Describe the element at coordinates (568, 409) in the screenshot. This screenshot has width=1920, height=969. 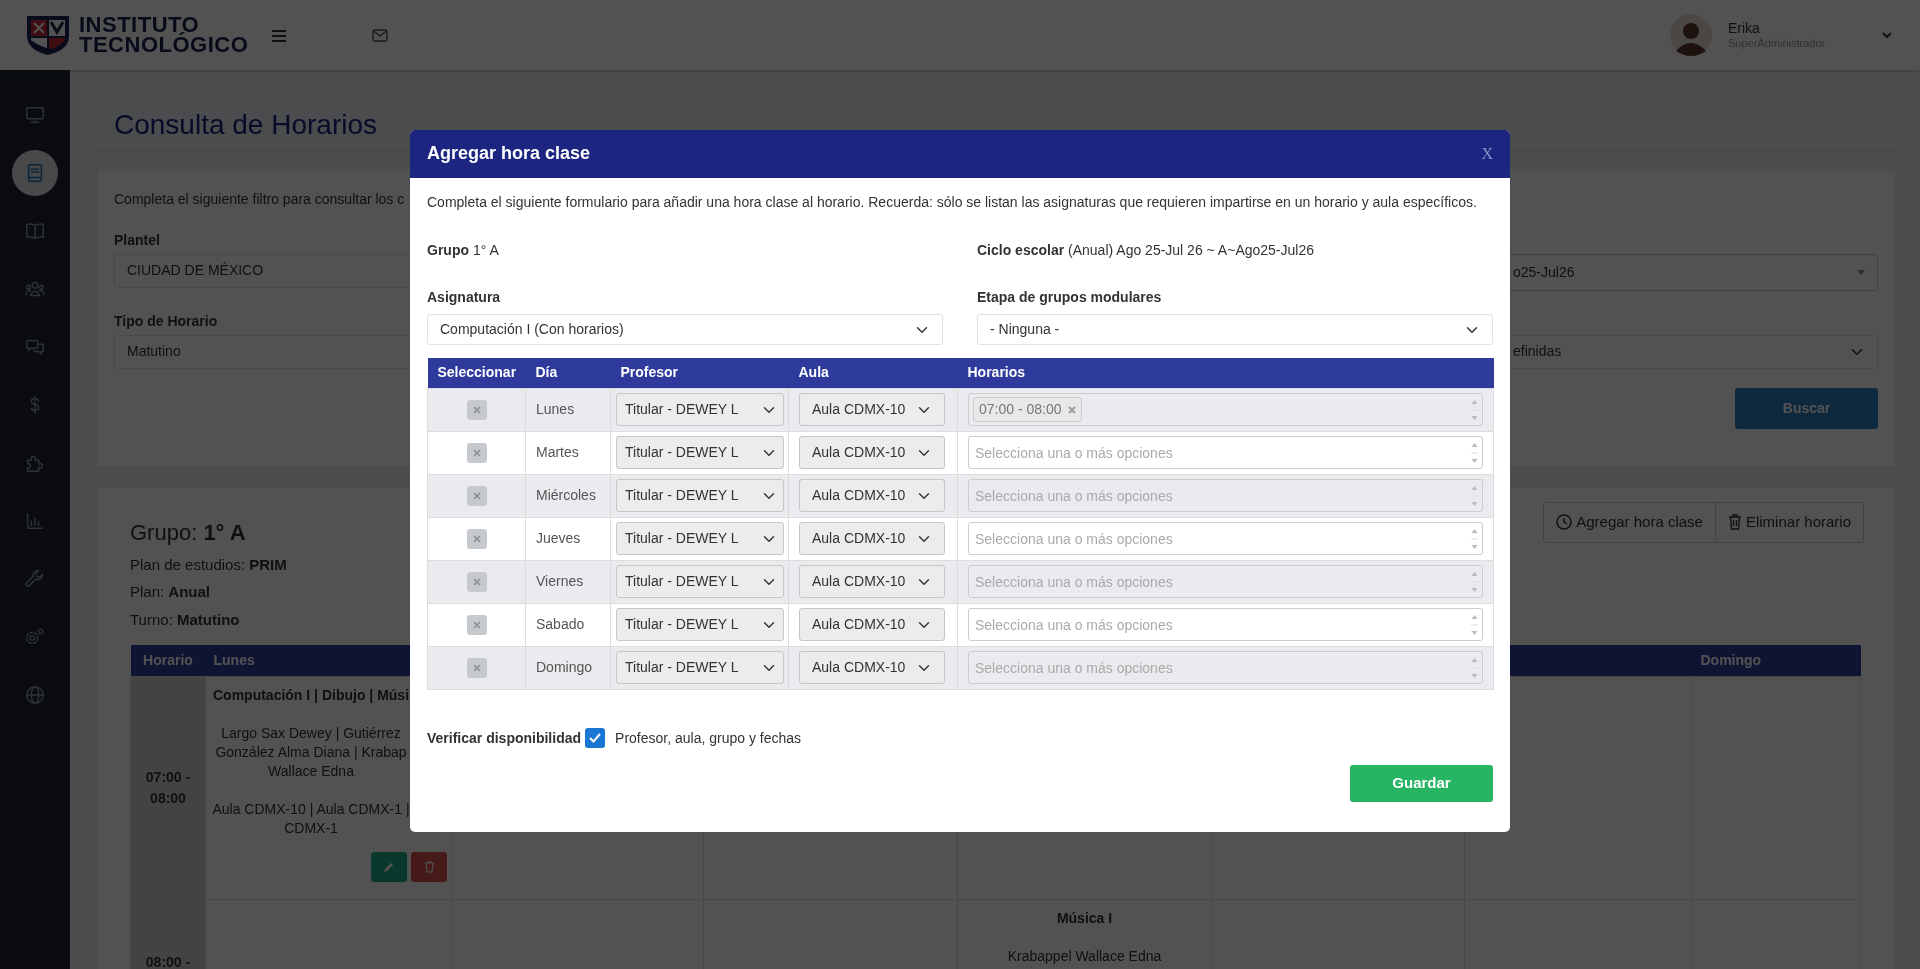
I see `day-cell: Lunes` at that location.